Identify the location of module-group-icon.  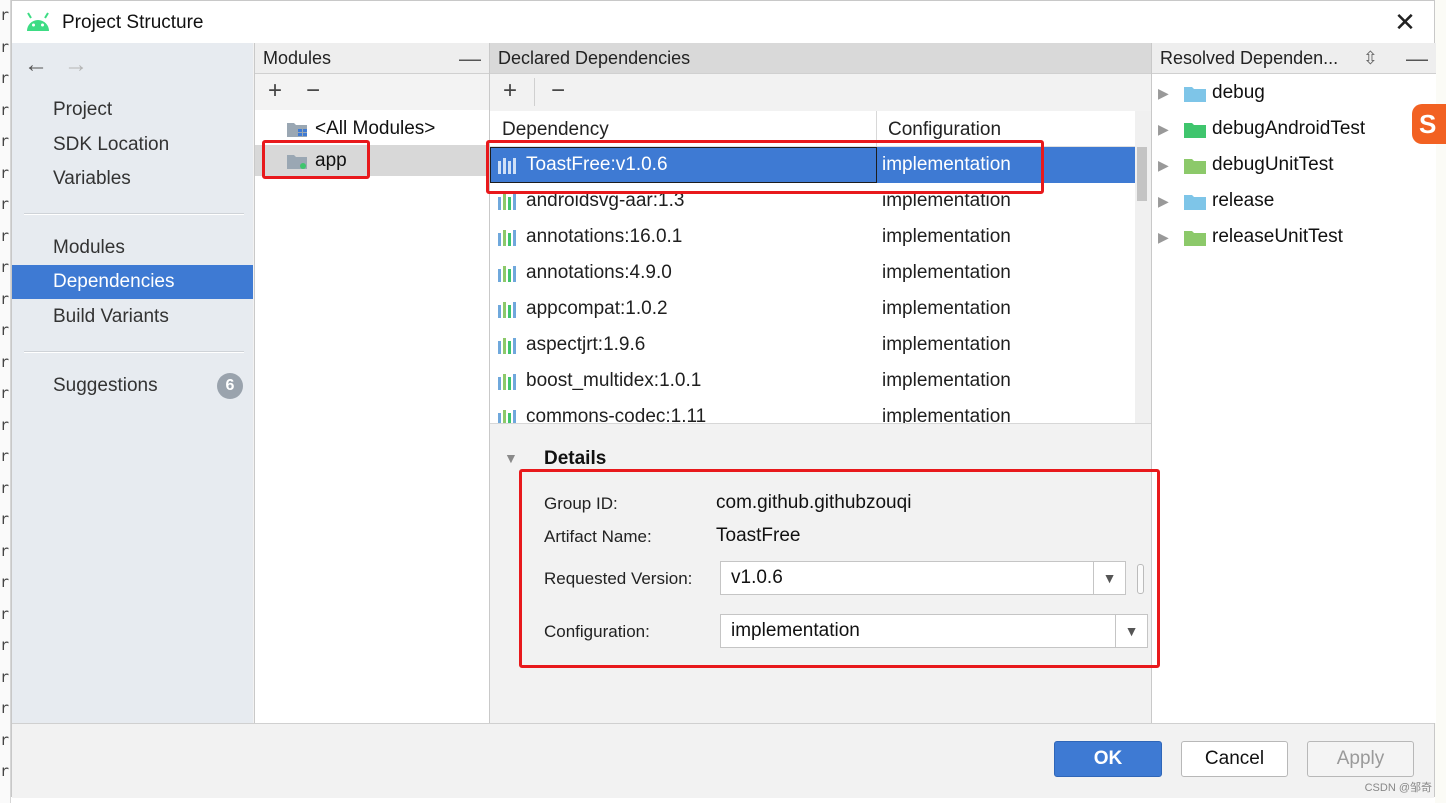
(297, 130).